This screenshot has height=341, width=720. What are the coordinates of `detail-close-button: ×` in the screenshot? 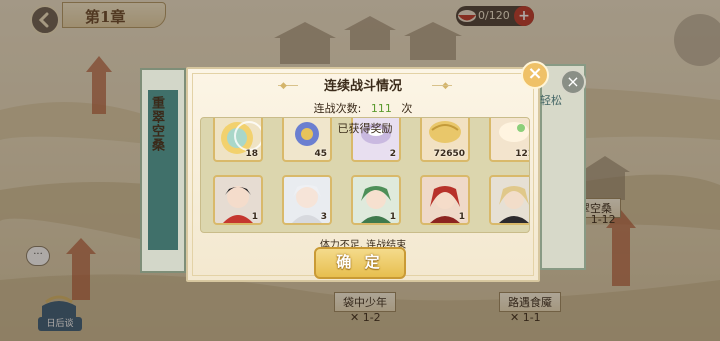 It's located at (573, 82).